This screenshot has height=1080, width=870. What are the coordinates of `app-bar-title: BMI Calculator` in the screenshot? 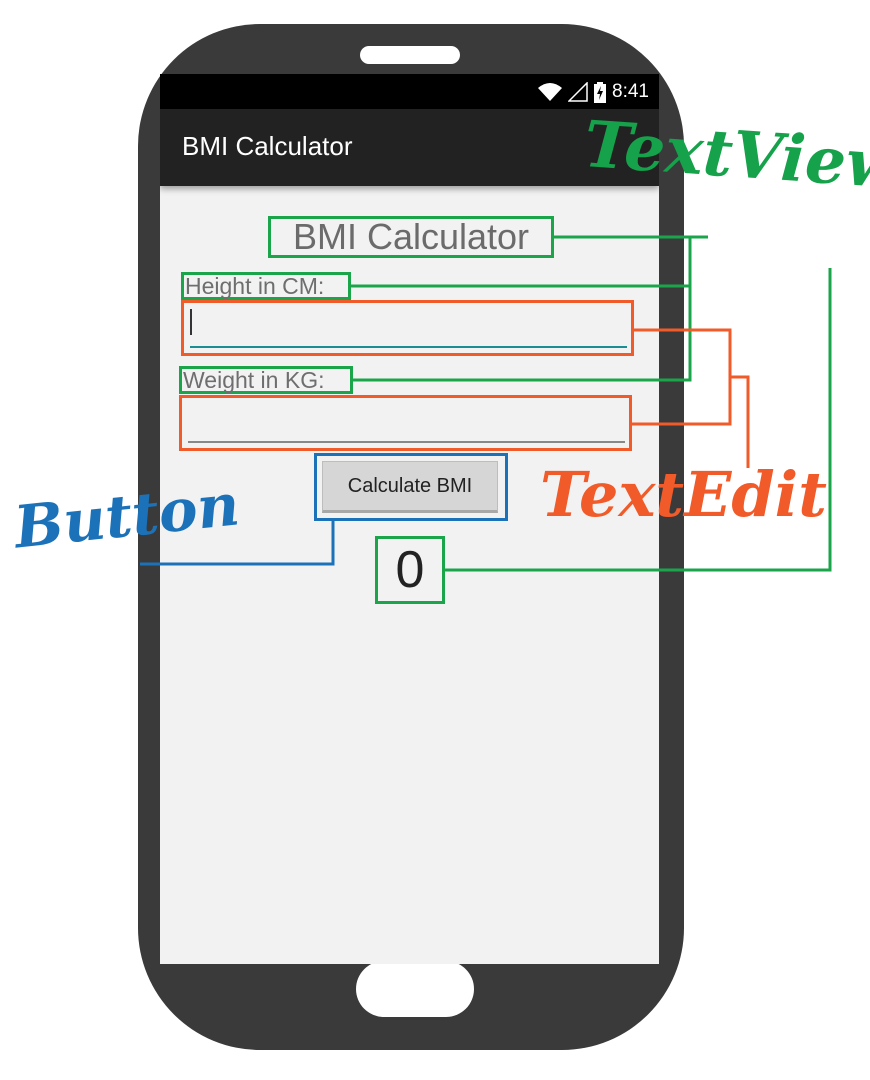 It's located at (267, 146).